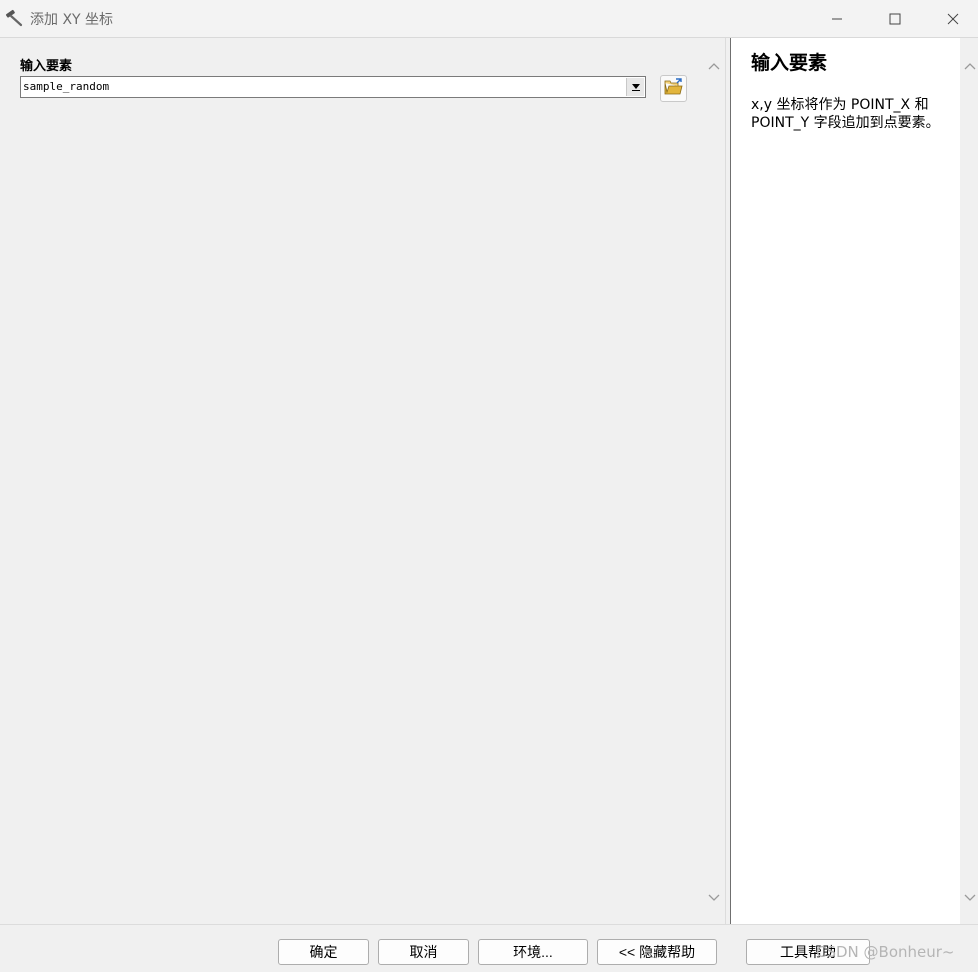 This screenshot has height=972, width=978. Describe the element at coordinates (14, 18) in the screenshot. I see `hammer-icon` at that location.